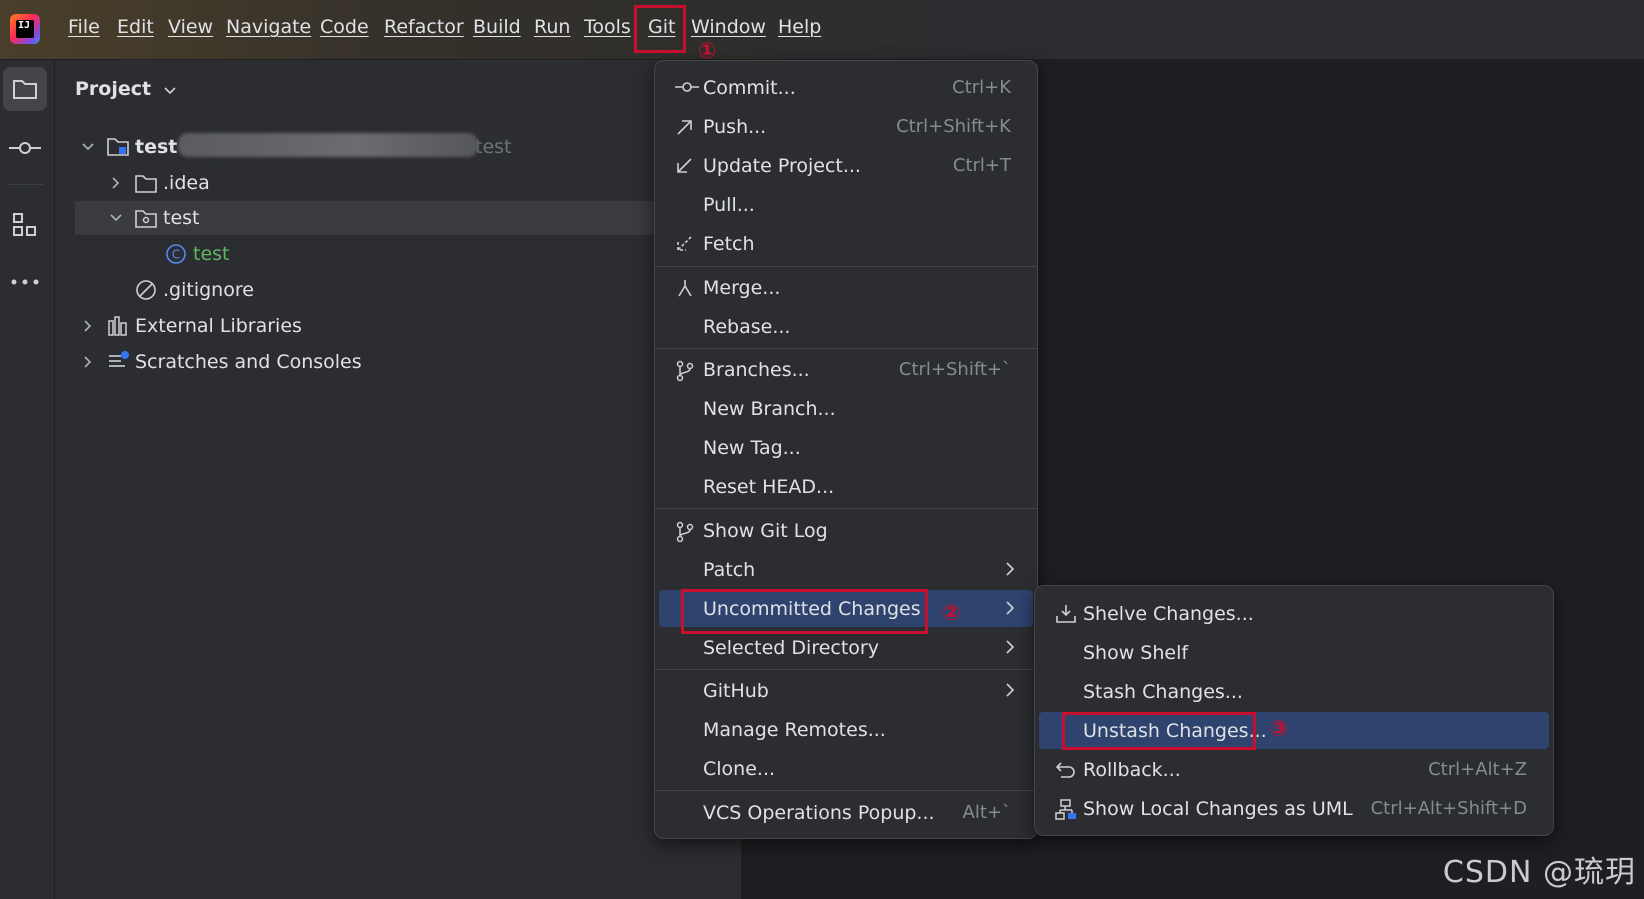 The height and width of the screenshot is (899, 1644). I want to click on menu-item-label: Fetch, so click(729, 243).